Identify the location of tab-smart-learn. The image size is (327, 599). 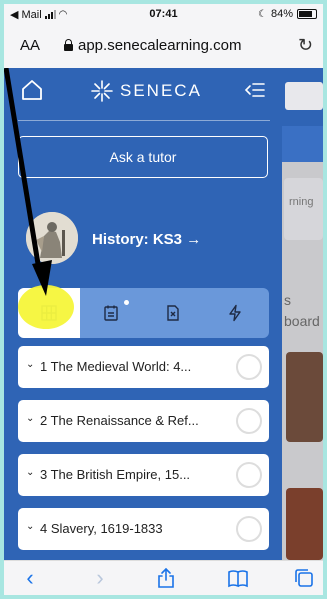
(235, 313).